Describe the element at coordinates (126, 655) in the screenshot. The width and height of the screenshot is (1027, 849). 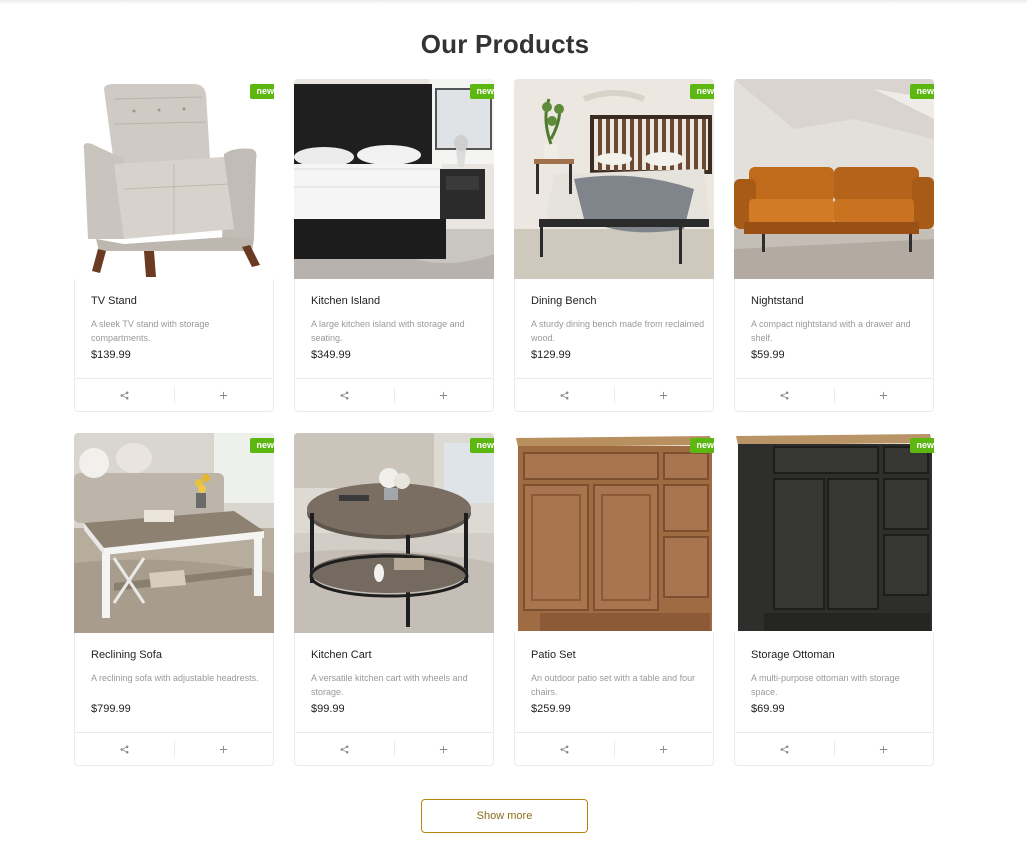
I see `product-name: Reclining Sofa` at that location.